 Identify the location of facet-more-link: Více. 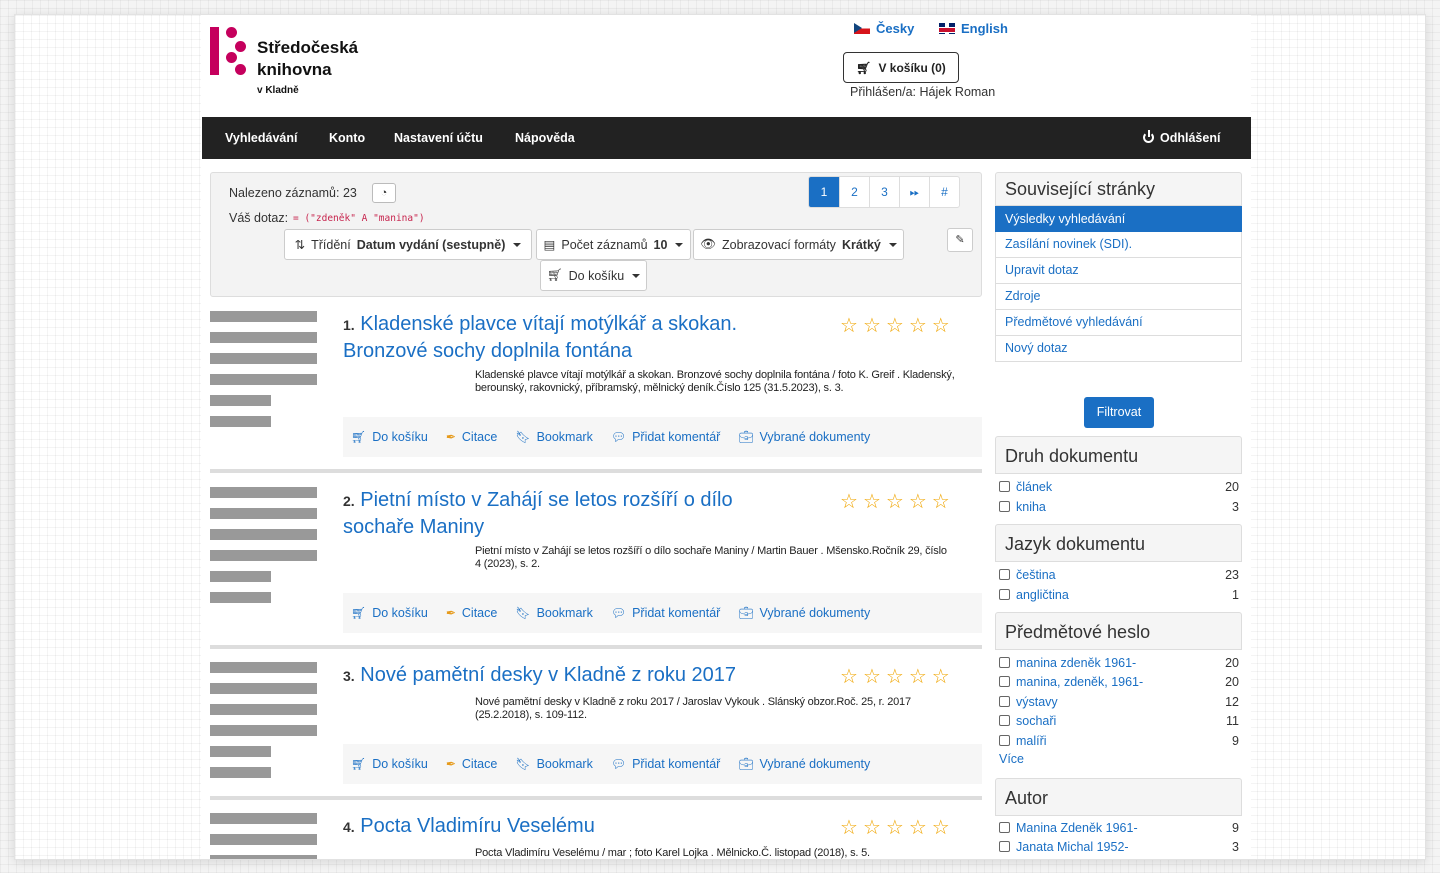
(1011, 759).